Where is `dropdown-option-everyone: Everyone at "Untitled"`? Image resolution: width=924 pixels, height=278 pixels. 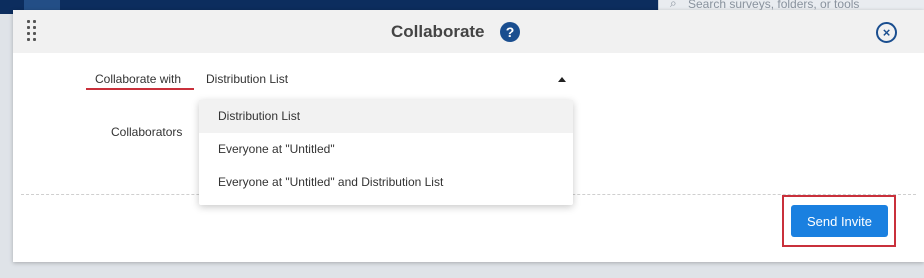 dropdown-option-everyone: Everyone at "Untitled" is located at coordinates (386, 149).